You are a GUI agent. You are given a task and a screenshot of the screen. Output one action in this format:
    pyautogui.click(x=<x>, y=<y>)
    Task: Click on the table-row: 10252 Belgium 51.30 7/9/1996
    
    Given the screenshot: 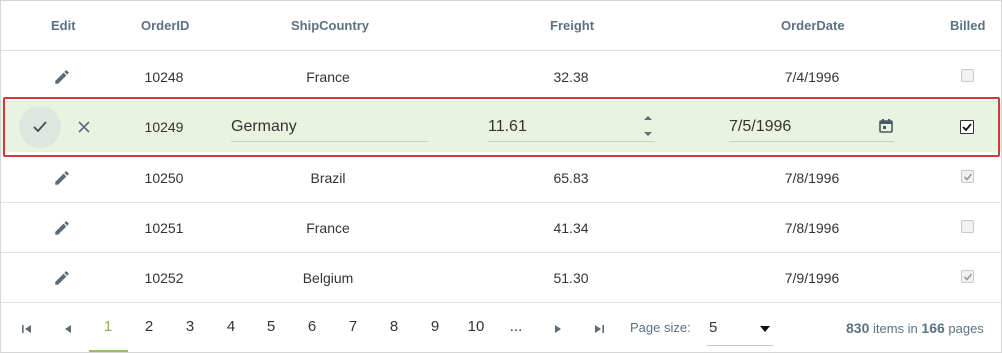 What is the action you would take?
    pyautogui.click(x=501, y=278)
    